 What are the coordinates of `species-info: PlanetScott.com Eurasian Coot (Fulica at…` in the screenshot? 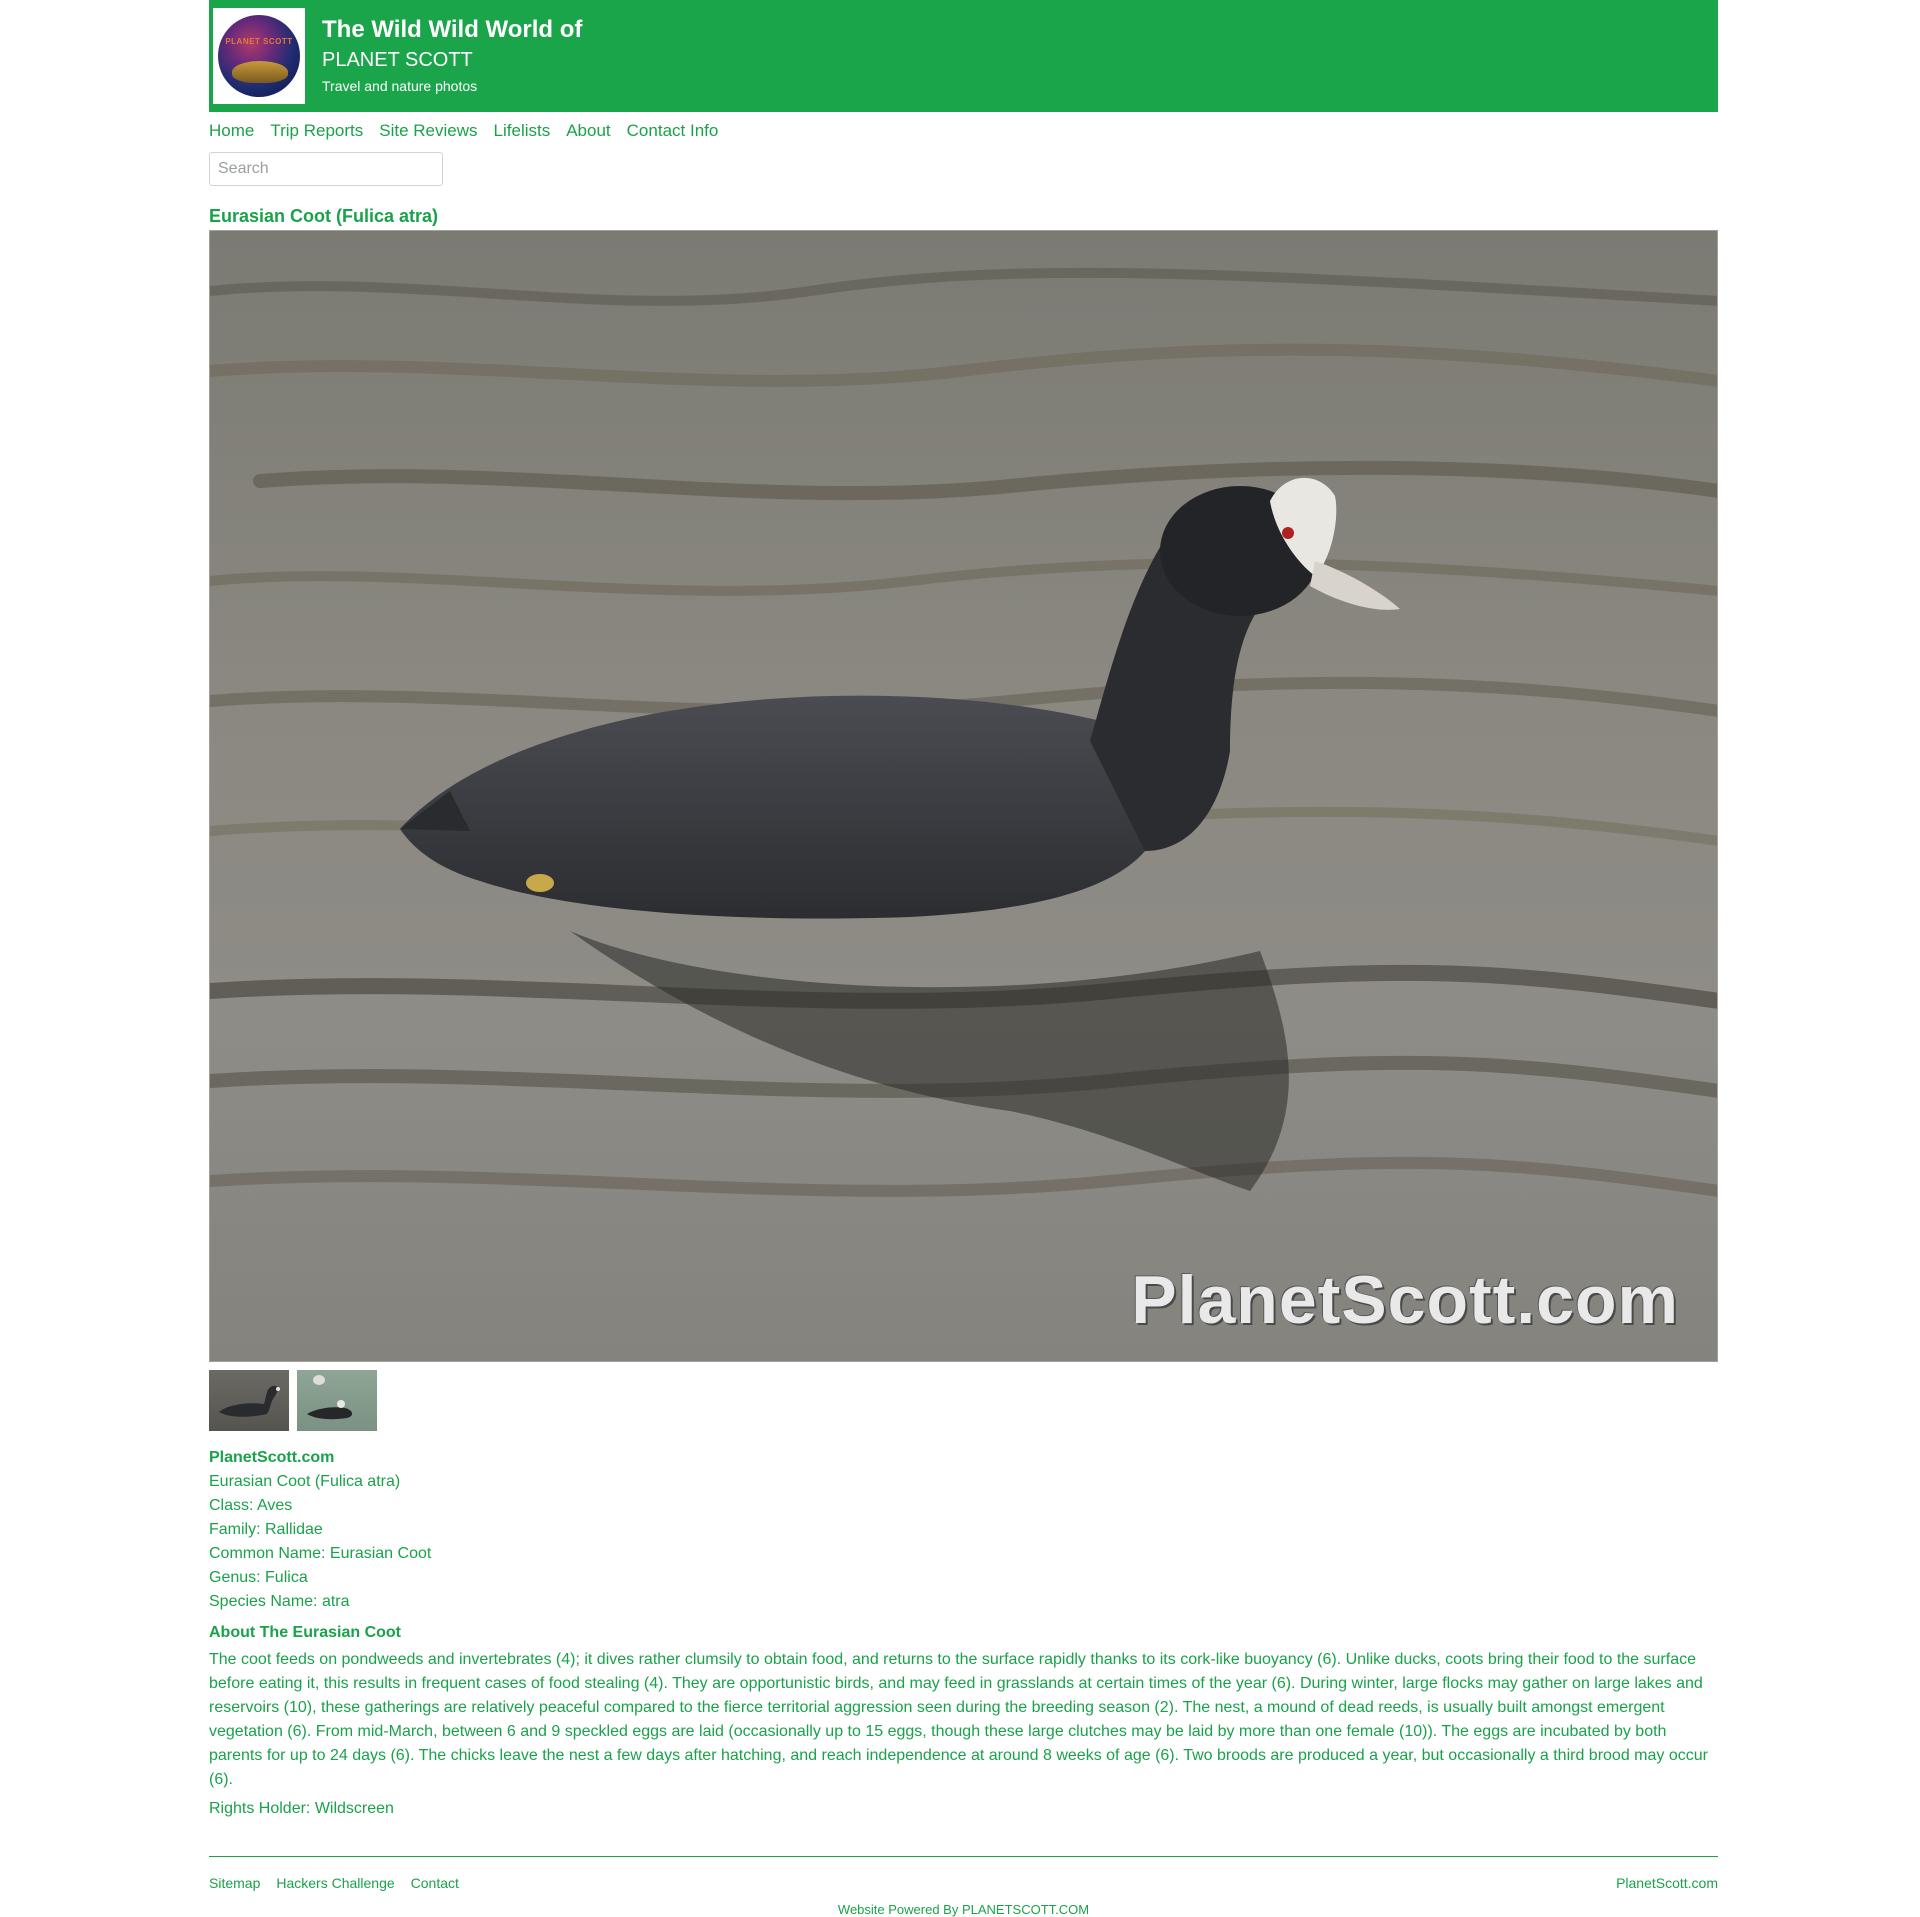 It's located at (320, 1530).